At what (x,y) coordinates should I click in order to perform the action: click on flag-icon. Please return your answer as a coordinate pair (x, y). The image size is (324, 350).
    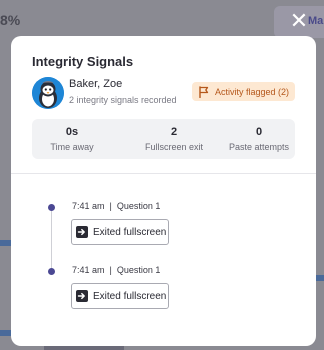
    Looking at the image, I should click on (204, 91).